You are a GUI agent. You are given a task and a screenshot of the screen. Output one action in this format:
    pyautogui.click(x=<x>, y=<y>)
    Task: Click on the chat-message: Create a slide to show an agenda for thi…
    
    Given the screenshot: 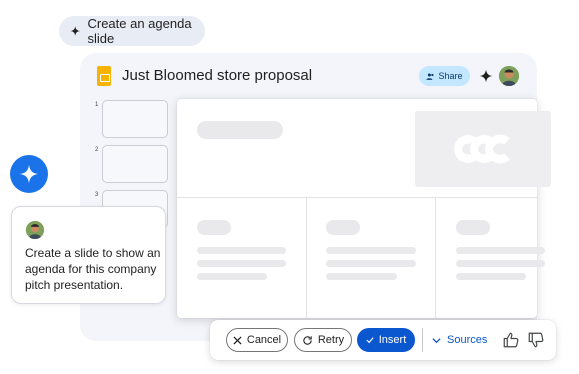 What is the action you would take?
    pyautogui.click(x=88, y=255)
    